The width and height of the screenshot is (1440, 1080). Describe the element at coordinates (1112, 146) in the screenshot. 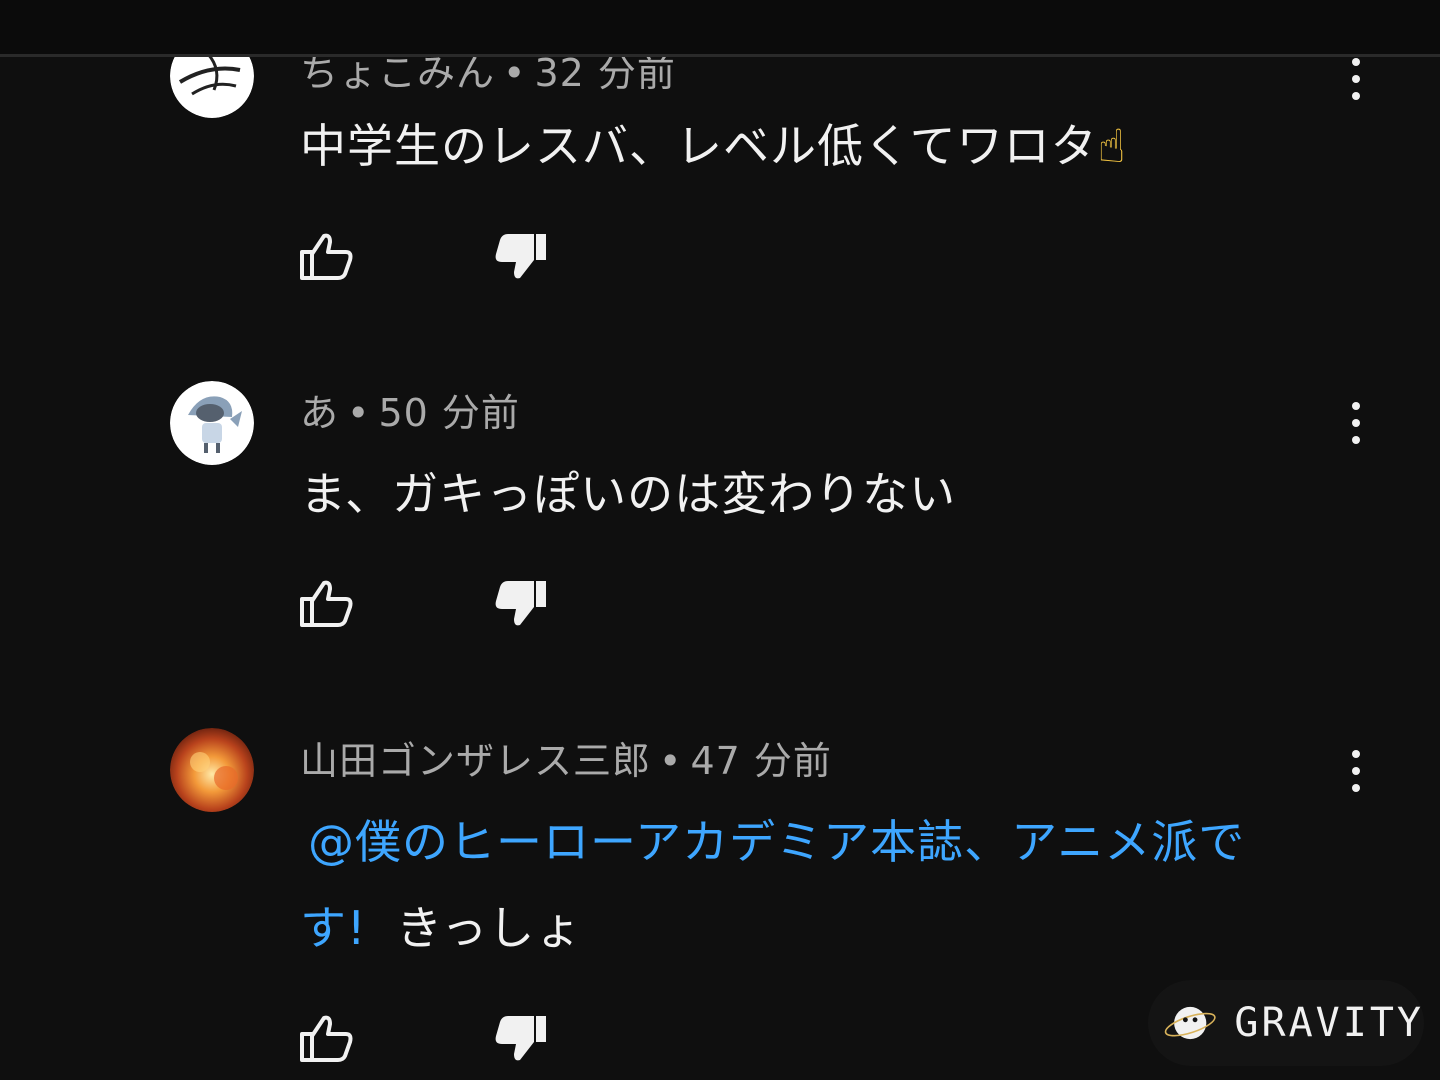

I see `pointing-up-emoji: ☝` at that location.